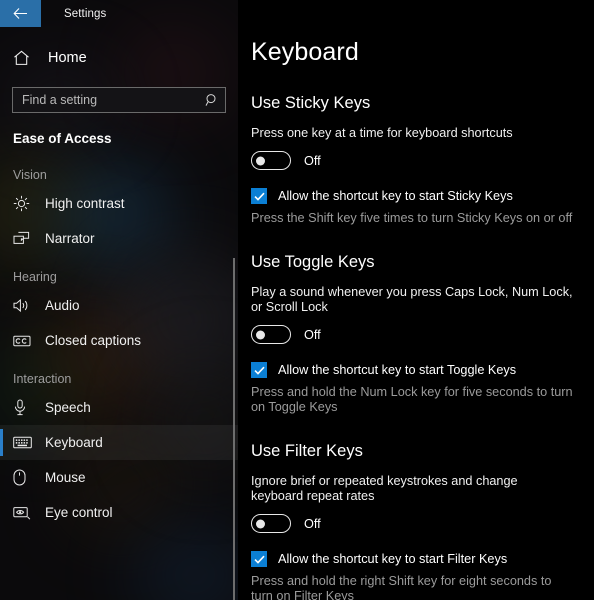  I want to click on back-arrow-icon, so click(20, 13).